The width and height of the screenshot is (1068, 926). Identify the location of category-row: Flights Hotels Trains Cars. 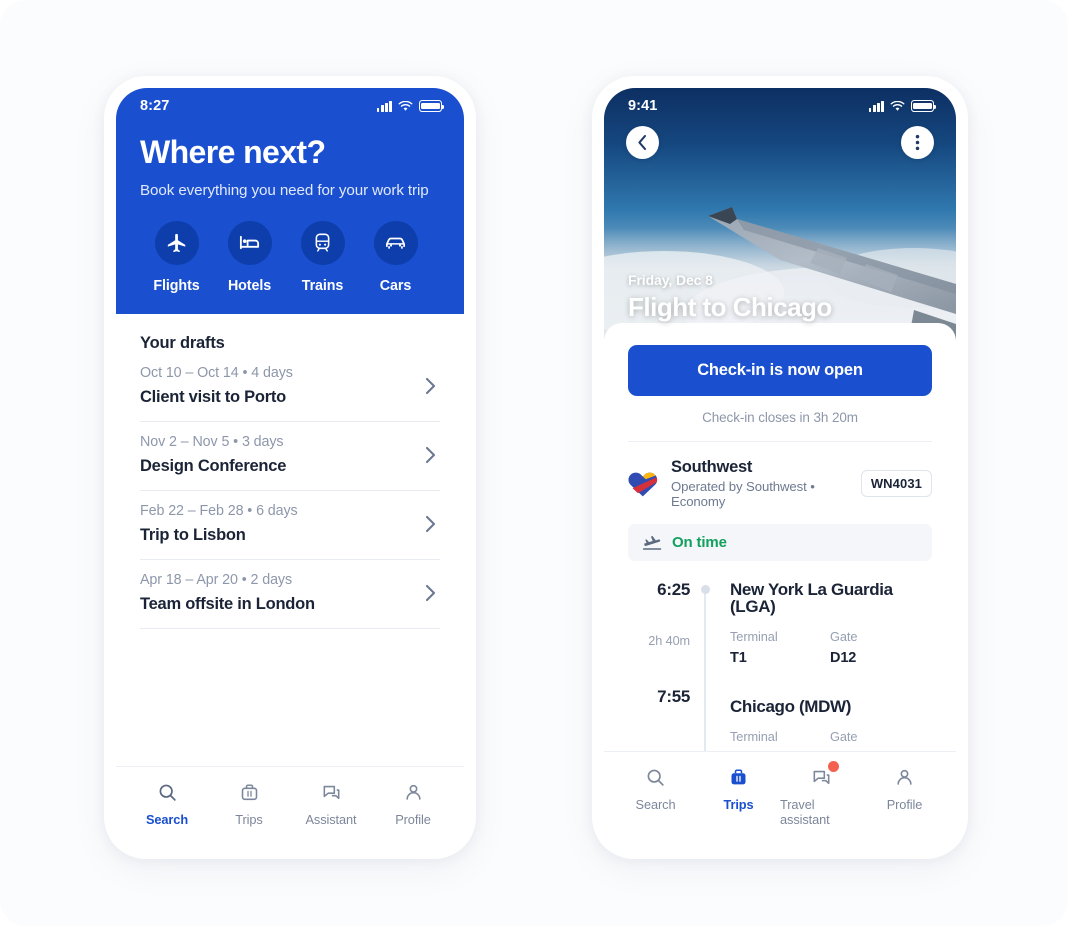
(290, 257).